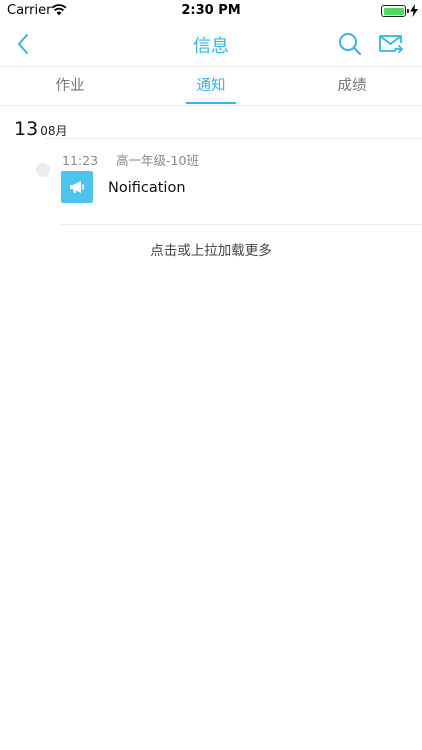  Describe the element at coordinates (350, 44) in the screenshot. I see `search-icon` at that location.